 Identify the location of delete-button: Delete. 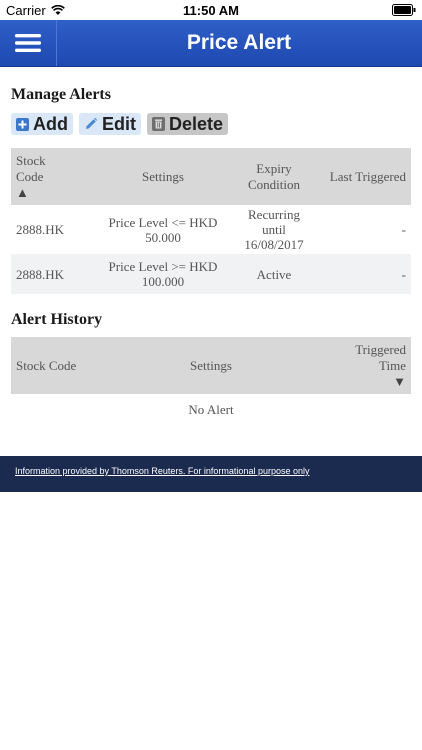
(188, 124).